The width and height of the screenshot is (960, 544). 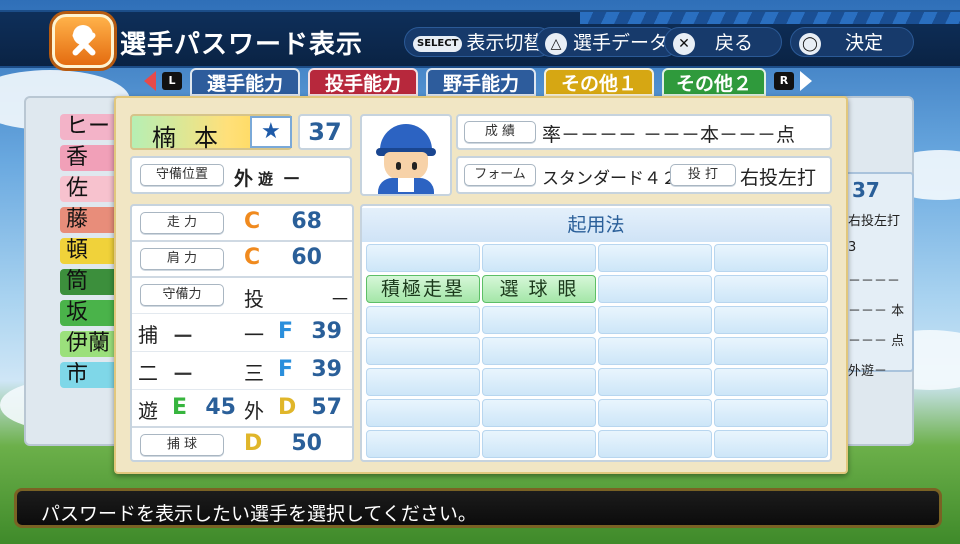 I want to click on tab-other-1: その他１, so click(x=599, y=82).